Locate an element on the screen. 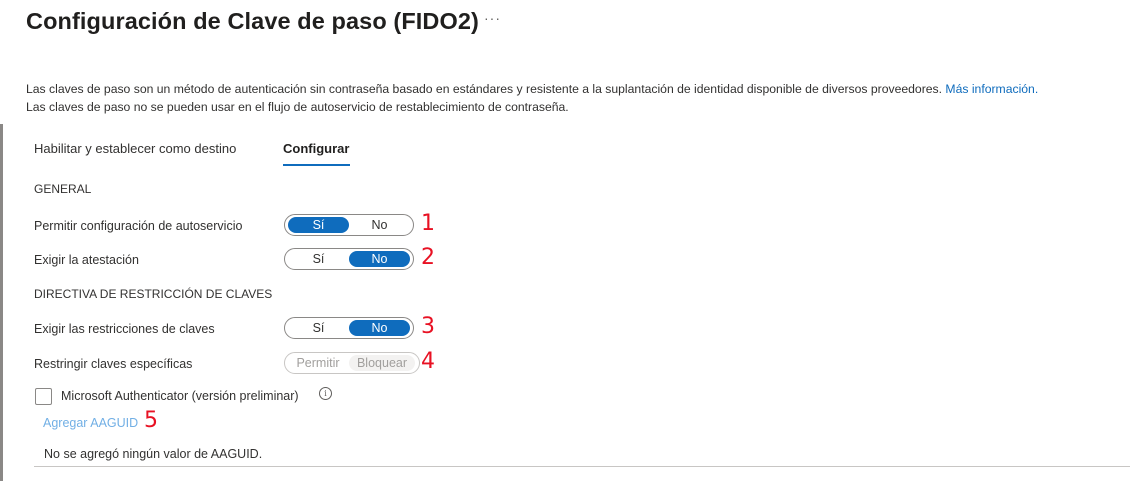 This screenshot has width=1130, height=481. restrict-keys-toggle: Permitir Bloquear is located at coordinates (352, 363).